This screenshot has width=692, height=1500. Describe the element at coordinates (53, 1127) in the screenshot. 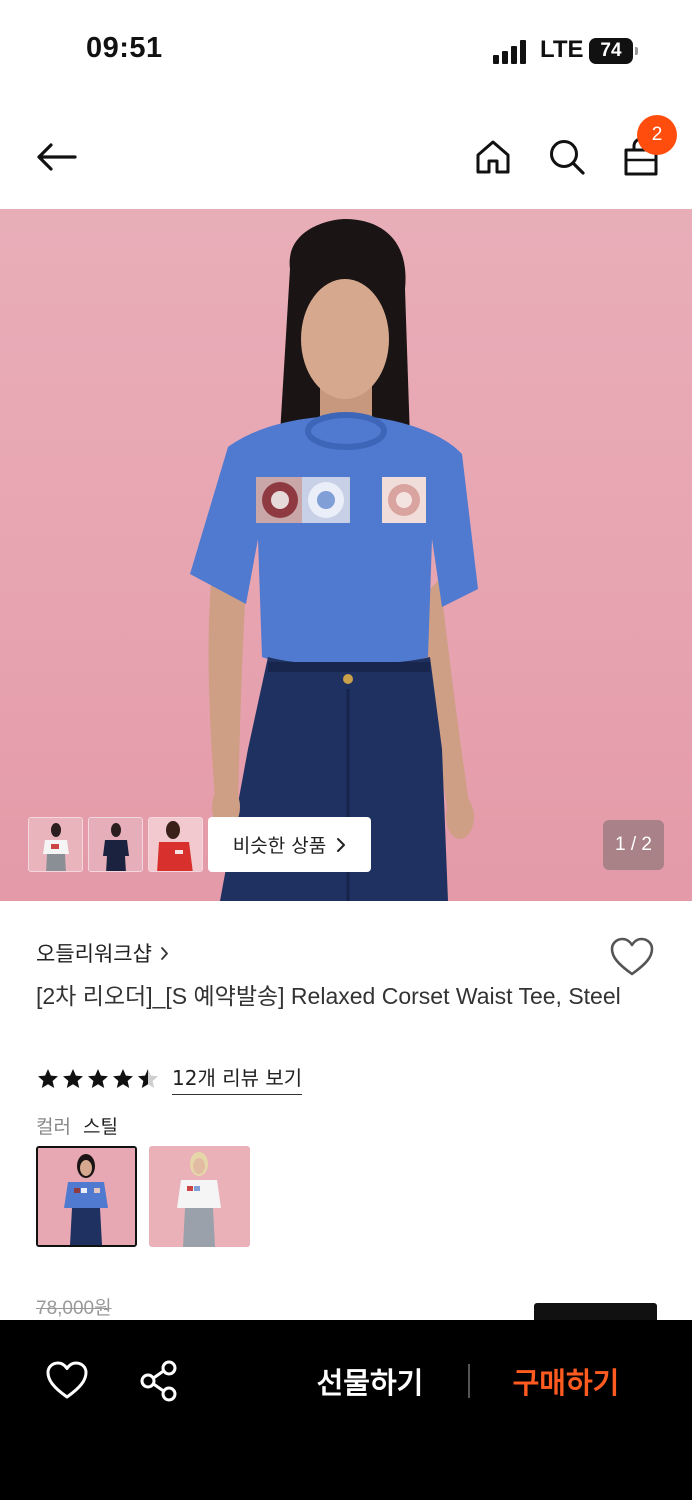

I see `color-label: 컬러` at that location.